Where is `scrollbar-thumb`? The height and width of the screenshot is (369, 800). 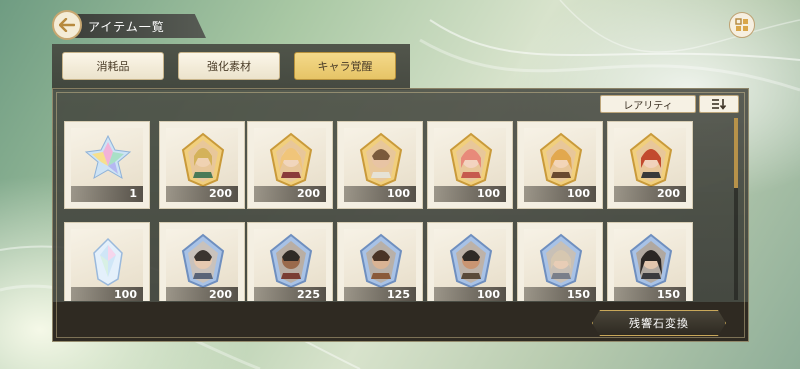
scrollbar-thumb is located at coordinates (736, 153).